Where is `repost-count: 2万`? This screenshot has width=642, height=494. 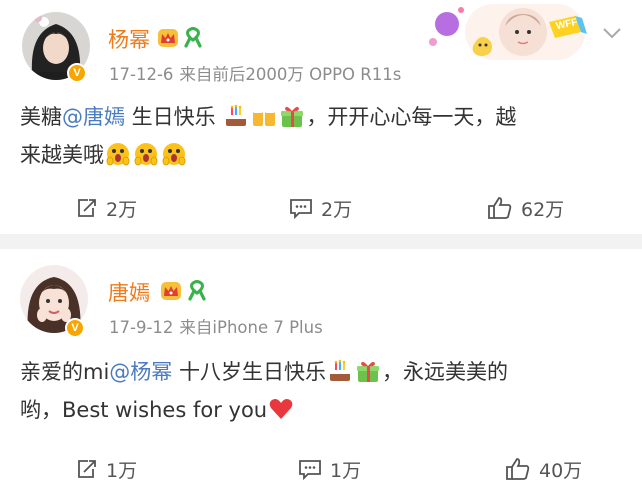 repost-count: 2万 is located at coordinates (122, 209).